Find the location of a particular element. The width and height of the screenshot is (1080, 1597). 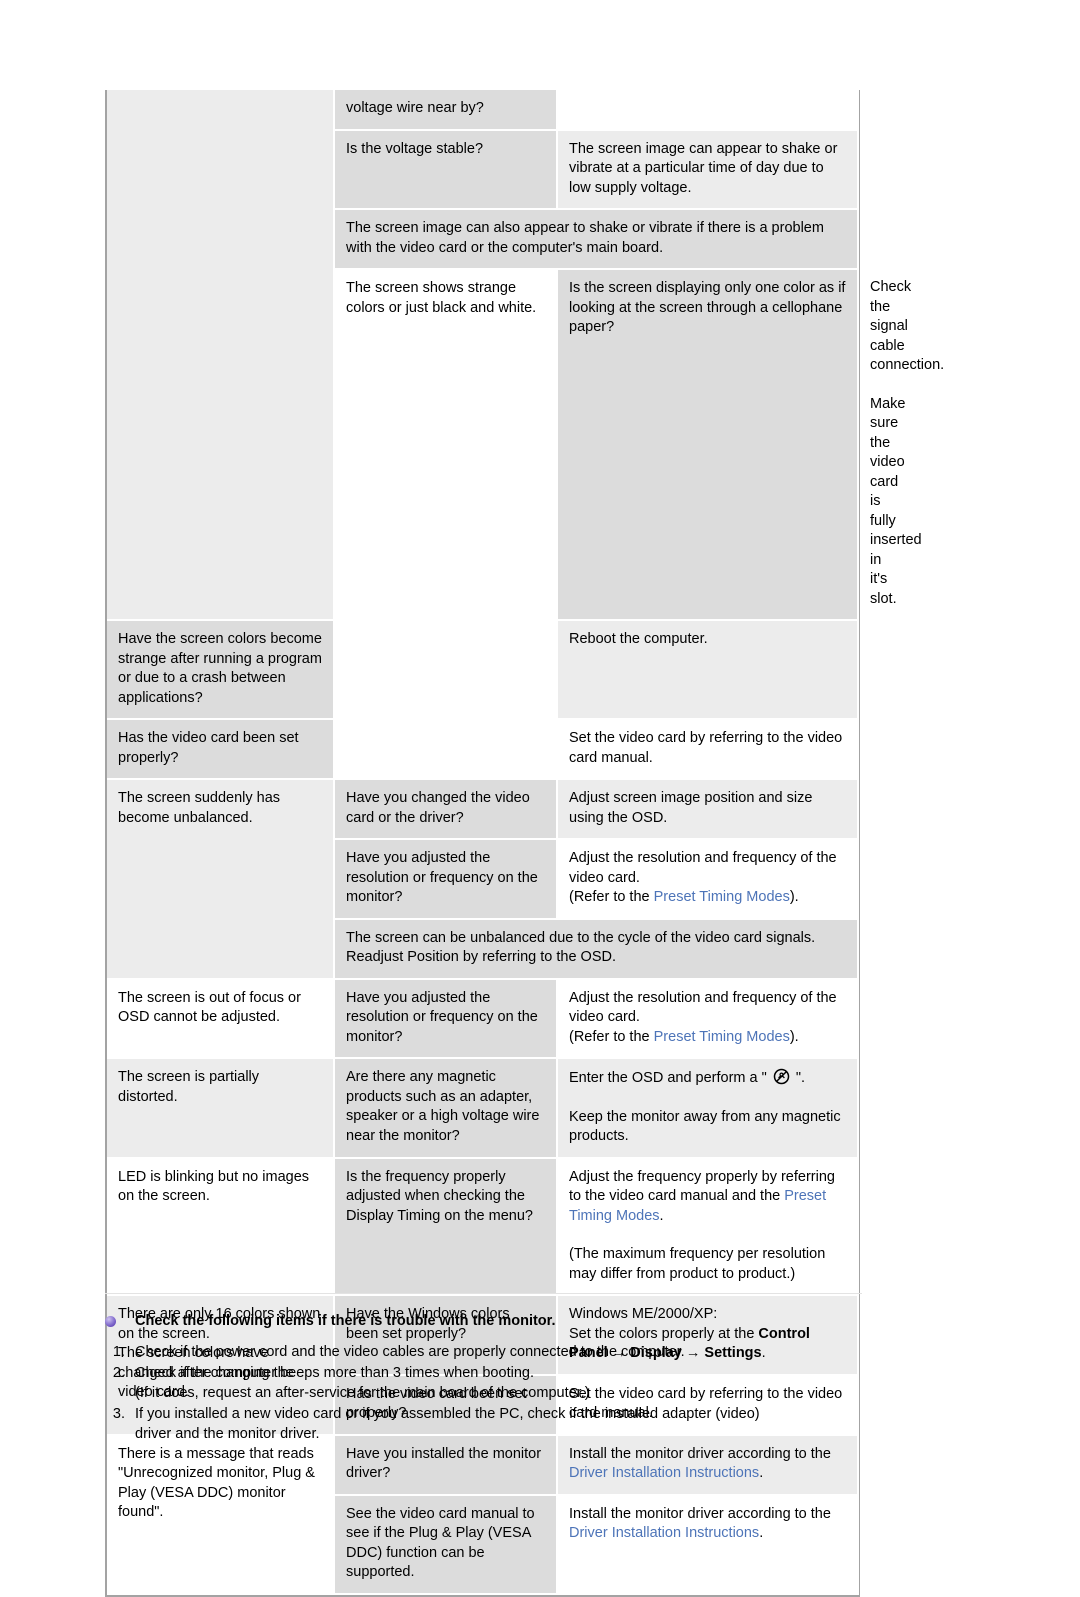

question-cell: Has the video card been set properly? is located at coordinates (221, 749).